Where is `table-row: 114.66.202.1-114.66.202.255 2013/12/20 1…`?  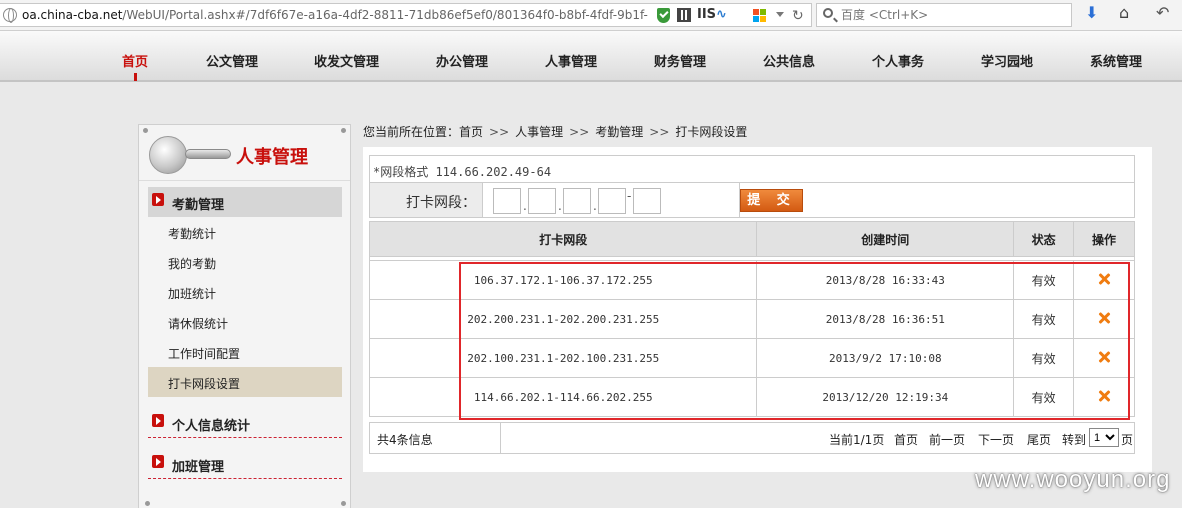 table-row: 114.66.202.1-114.66.202.255 2013/12/20 1… is located at coordinates (751, 397).